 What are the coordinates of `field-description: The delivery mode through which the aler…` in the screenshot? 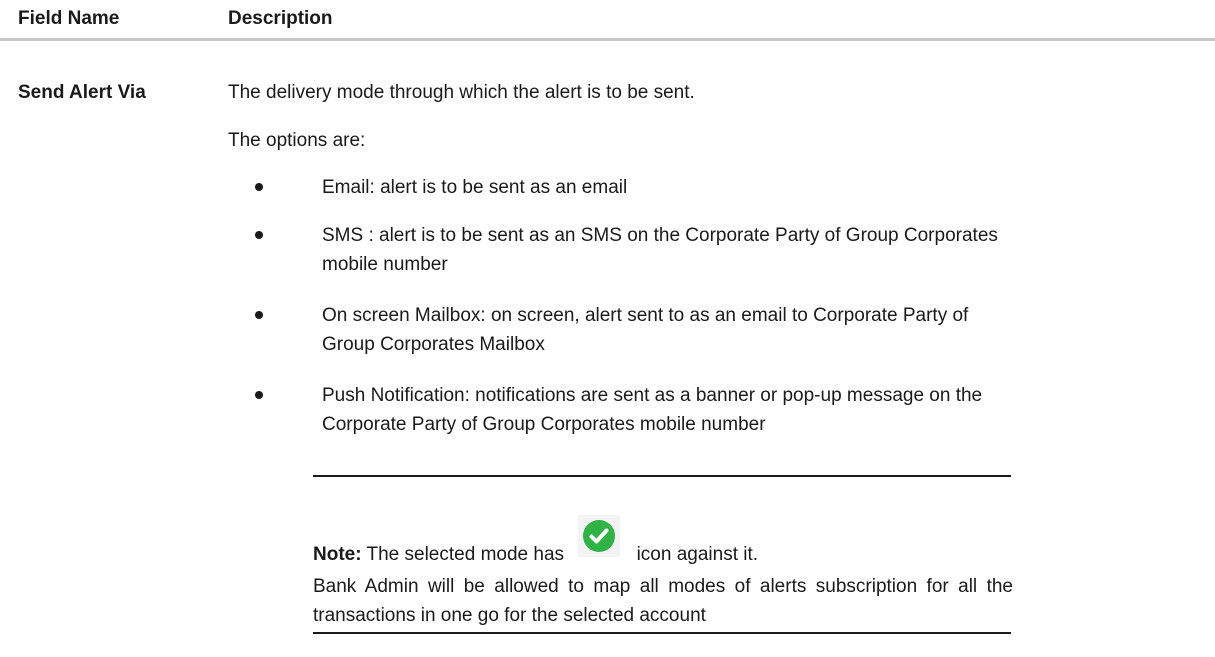 It's located at (461, 92).